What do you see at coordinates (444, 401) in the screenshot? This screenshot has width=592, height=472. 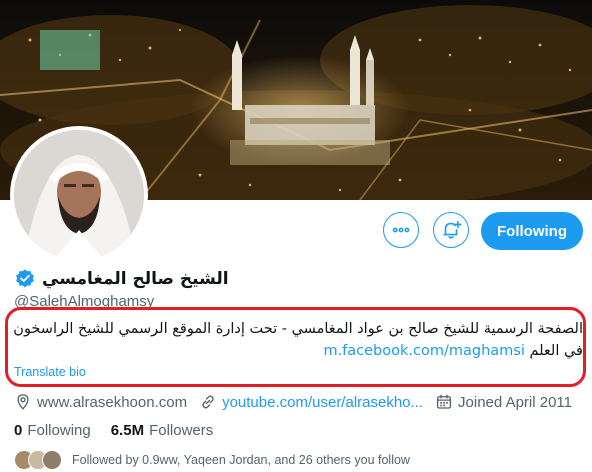 I see `calendar-icon` at bounding box center [444, 401].